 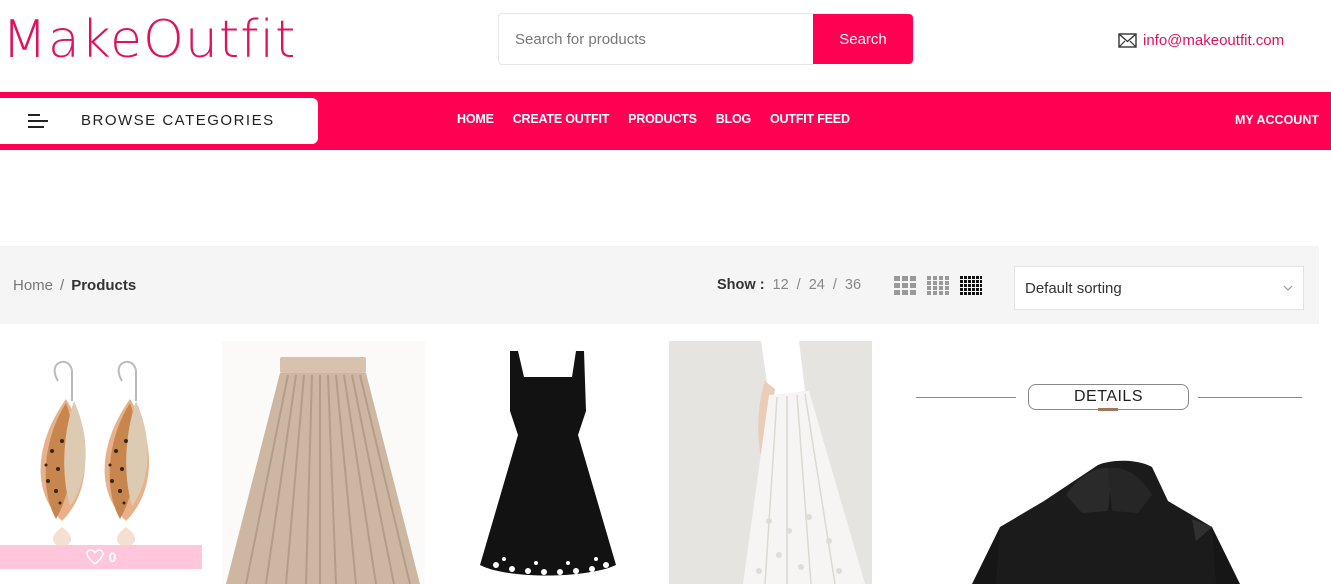 I want to click on grid-3-columns-icon, so click(x=905, y=286).